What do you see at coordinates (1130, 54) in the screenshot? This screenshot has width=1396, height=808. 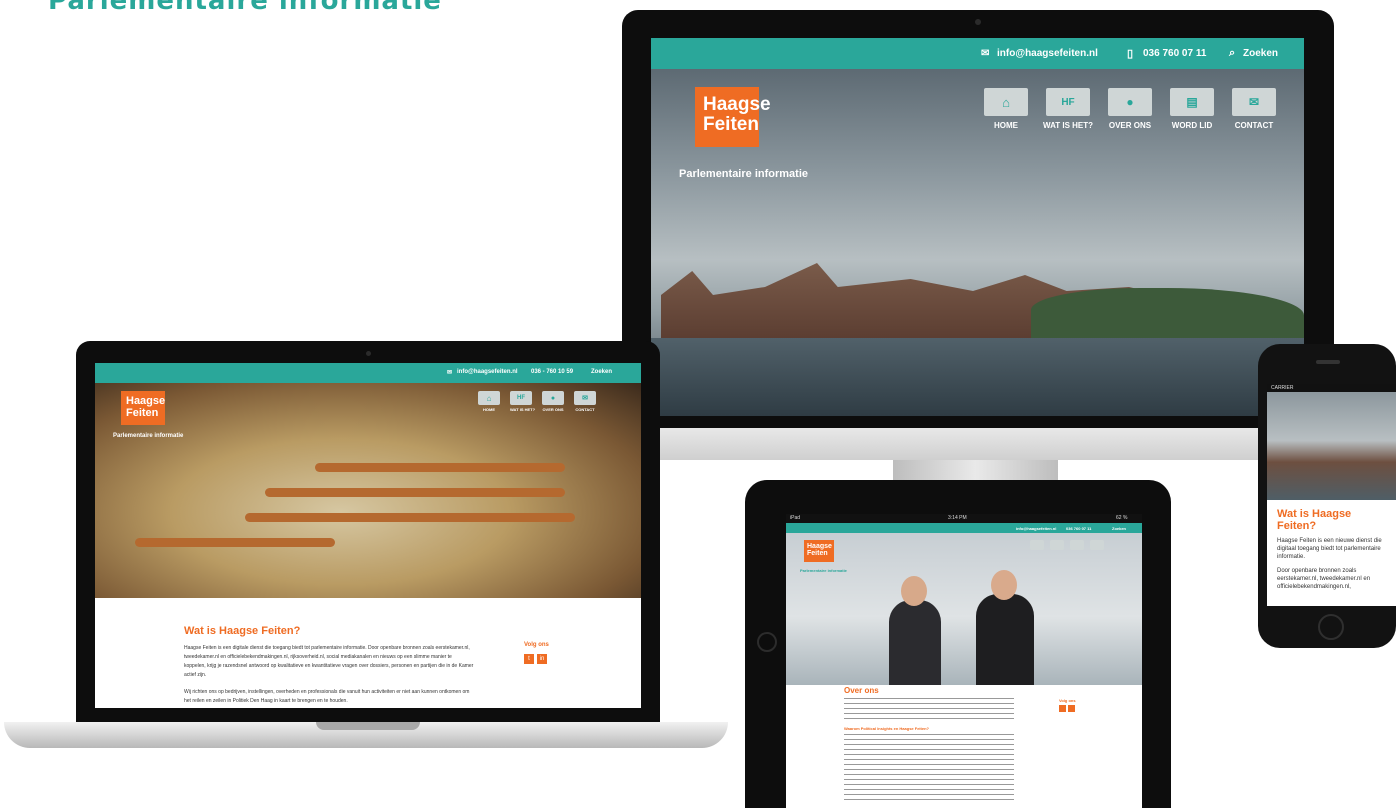 I see `phone-icon: ▯` at bounding box center [1130, 54].